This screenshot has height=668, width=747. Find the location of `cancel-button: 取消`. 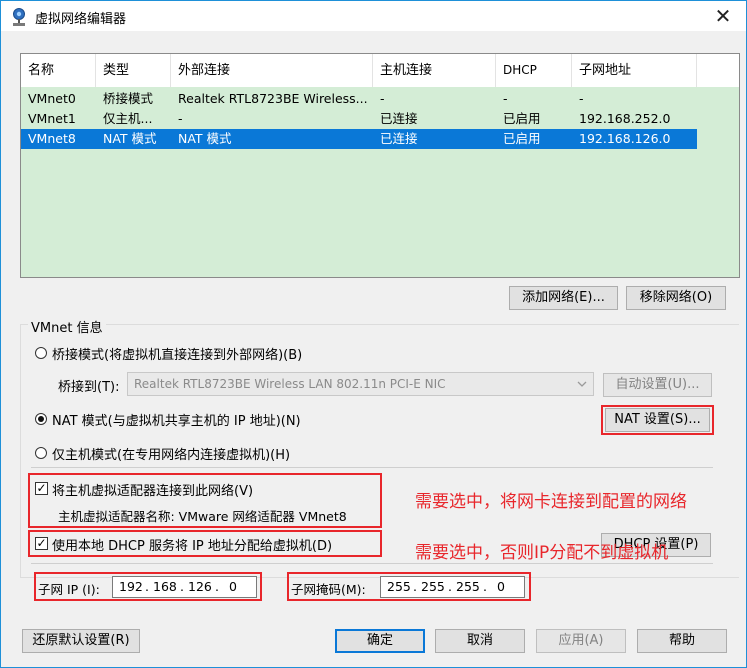

cancel-button: 取消 is located at coordinates (480, 641).